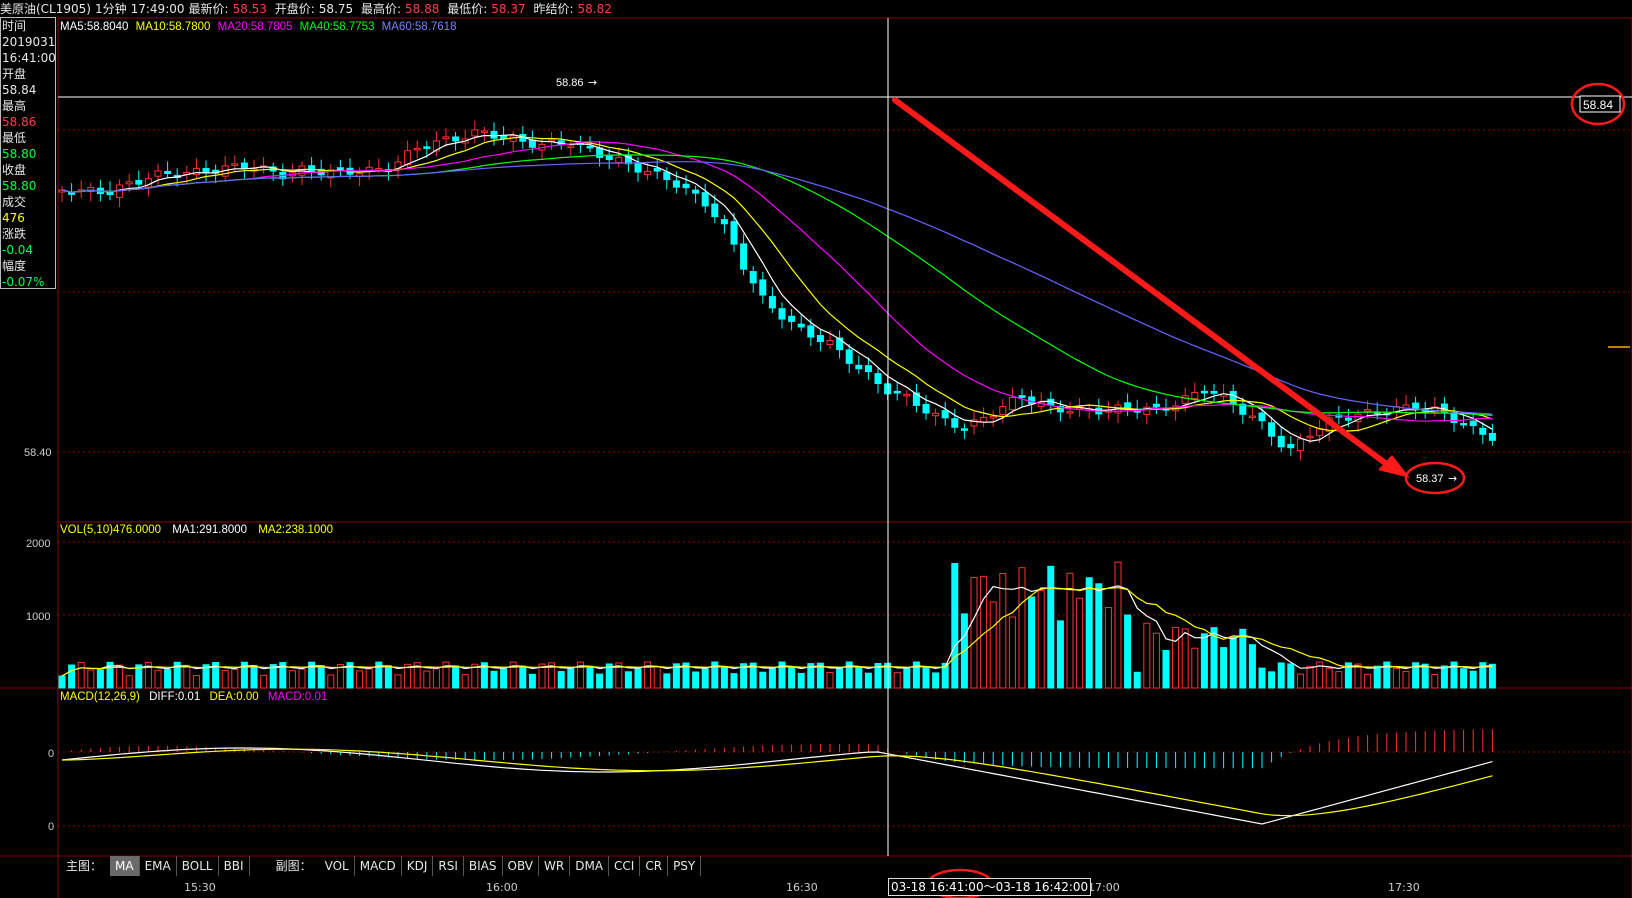  Describe the element at coordinates (38, 544) in the screenshot. I see `vol-tick-2000: 2000` at that location.